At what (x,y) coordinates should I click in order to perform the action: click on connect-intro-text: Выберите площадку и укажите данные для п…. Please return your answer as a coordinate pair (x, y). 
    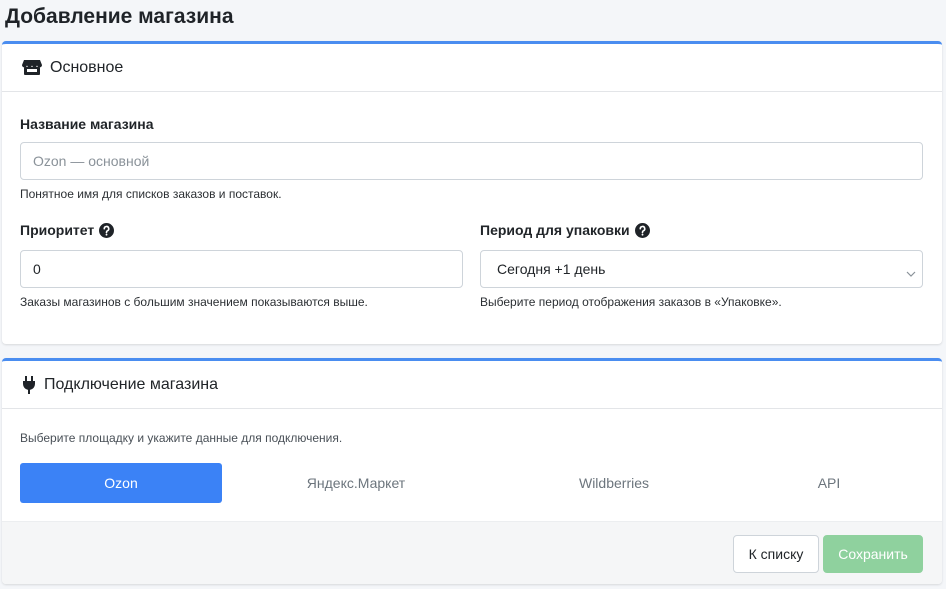
    Looking at the image, I should click on (181, 438).